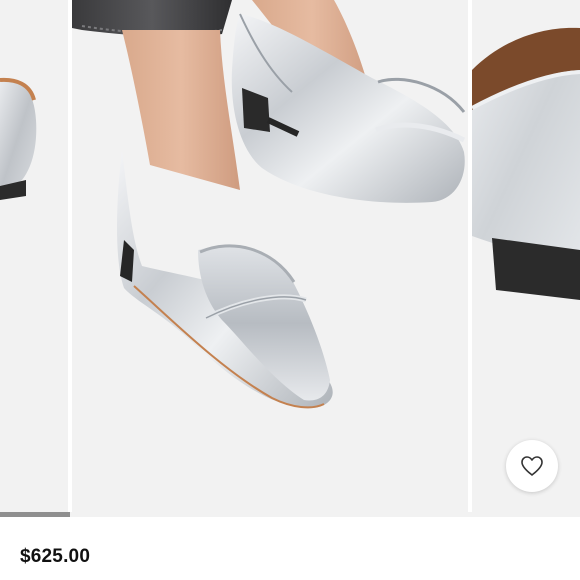  I want to click on gallery-progress-bar, so click(290, 514).